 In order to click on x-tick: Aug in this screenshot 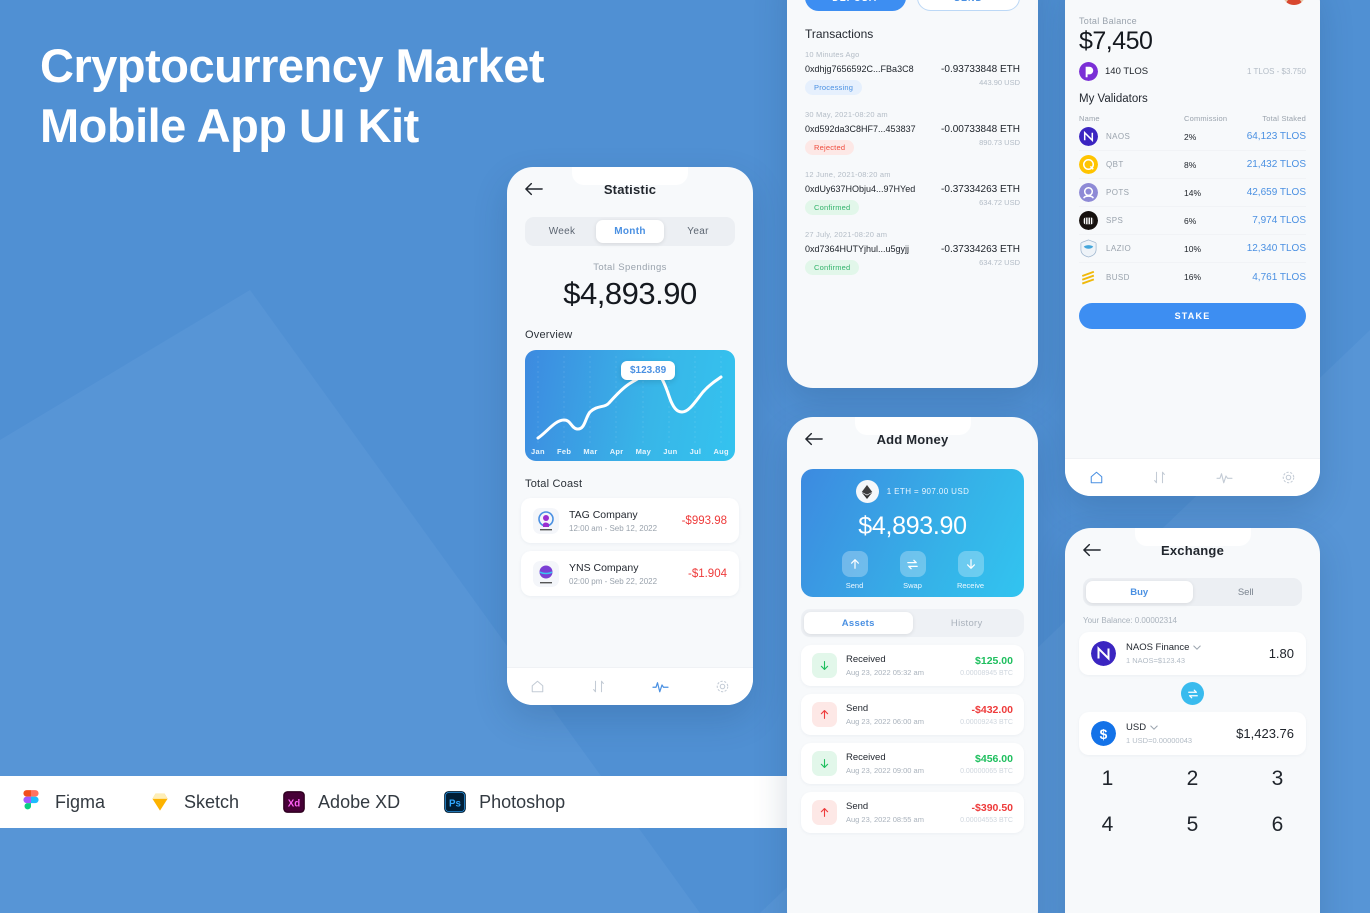, I will do `click(721, 451)`.